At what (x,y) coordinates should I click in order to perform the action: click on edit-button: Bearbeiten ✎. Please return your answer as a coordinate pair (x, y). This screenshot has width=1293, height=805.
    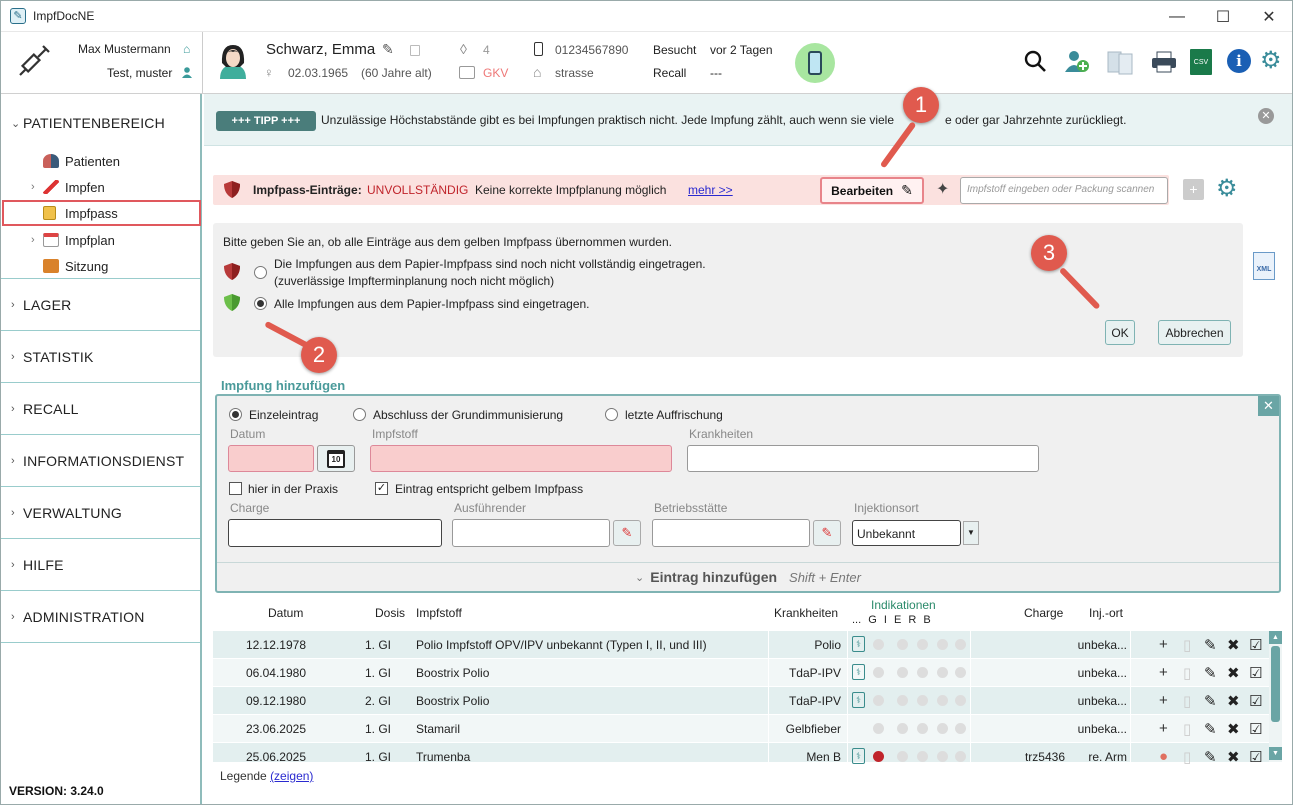
    Looking at the image, I should click on (872, 190).